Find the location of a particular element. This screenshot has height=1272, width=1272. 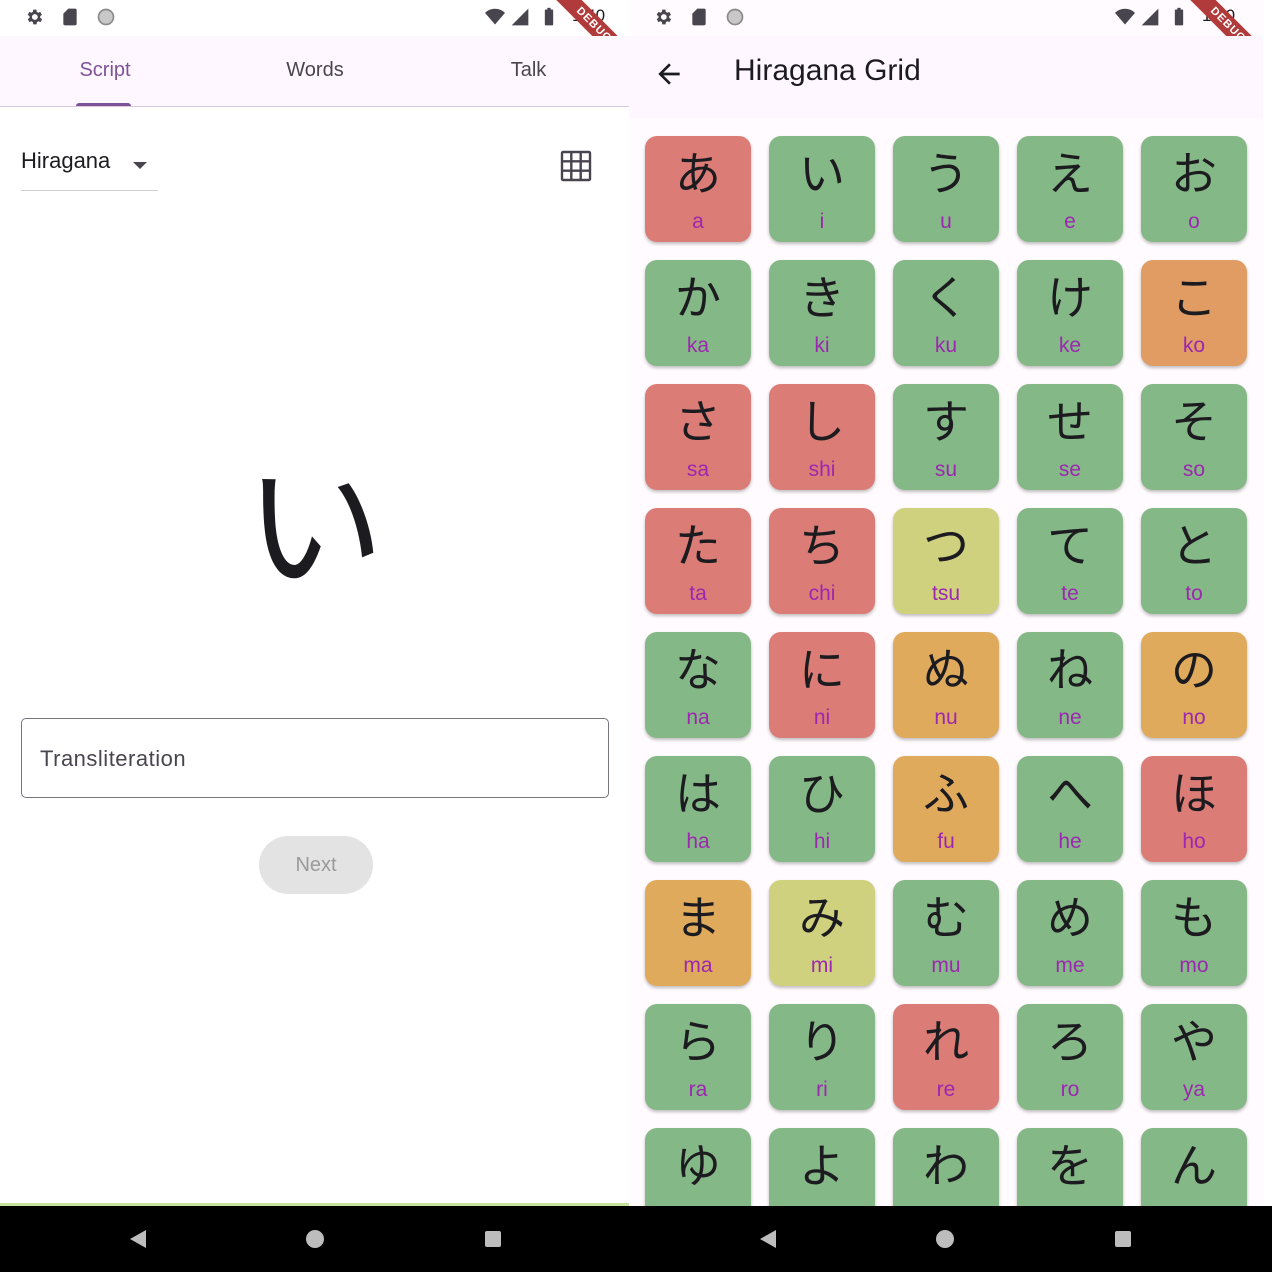

kana-tile: も mo is located at coordinates (1194, 933).